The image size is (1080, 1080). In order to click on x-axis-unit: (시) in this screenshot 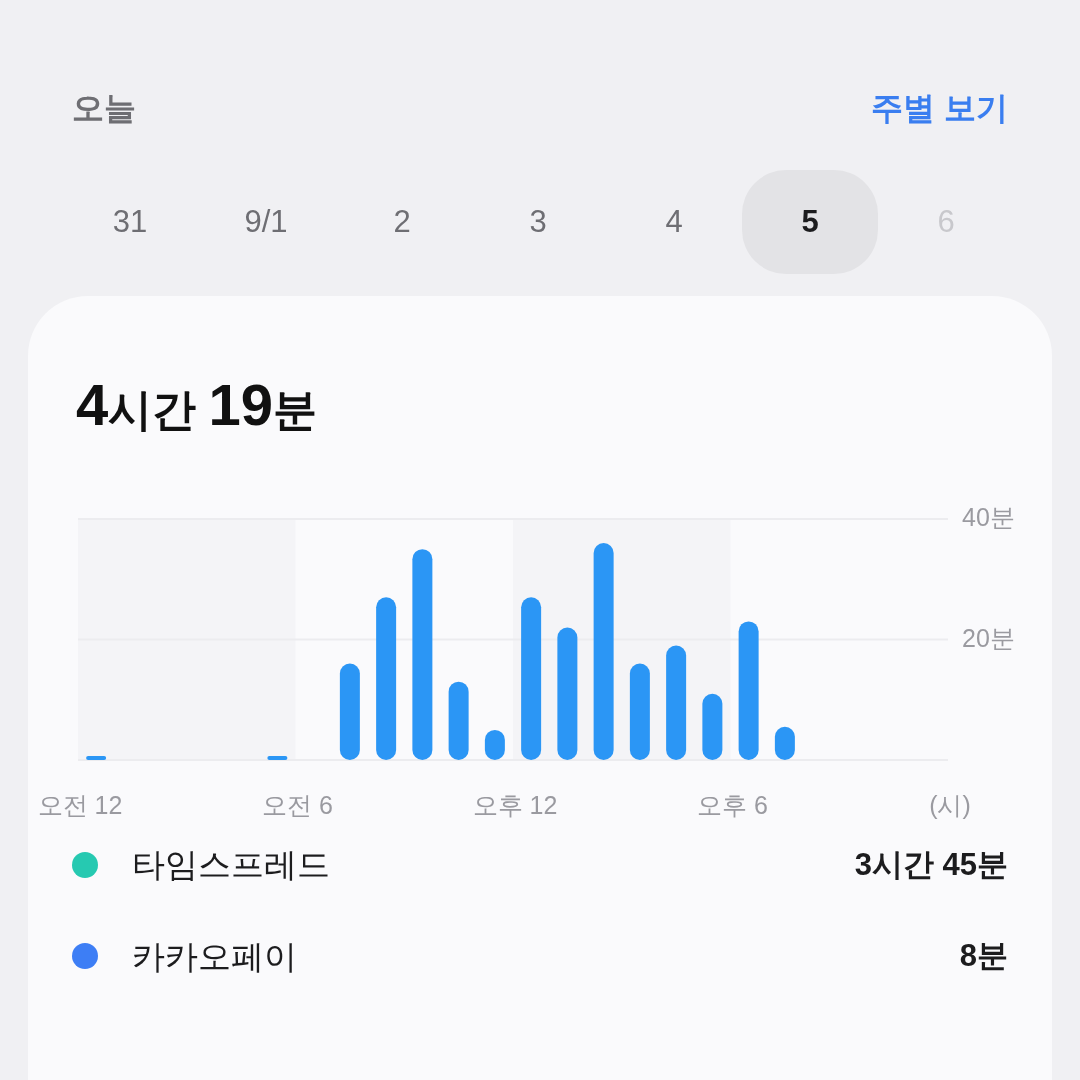, I will do `click(950, 805)`.